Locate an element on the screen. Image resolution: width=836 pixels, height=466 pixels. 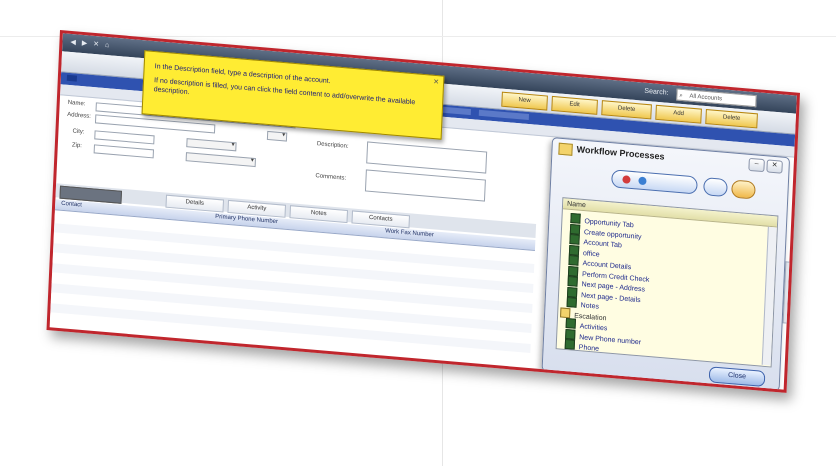
city-label: City: is located at coordinates (78, 132).